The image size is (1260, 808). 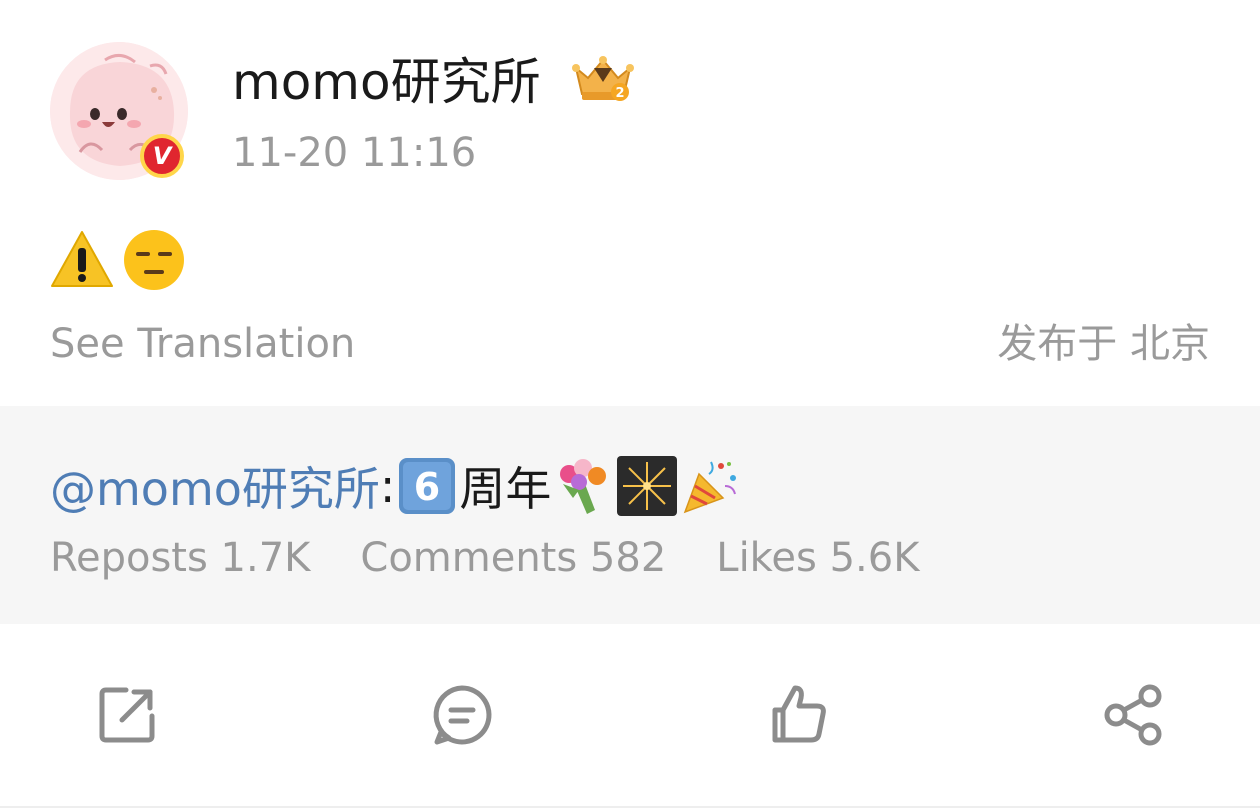 I want to click on author-avatar: V, so click(x=119, y=111).